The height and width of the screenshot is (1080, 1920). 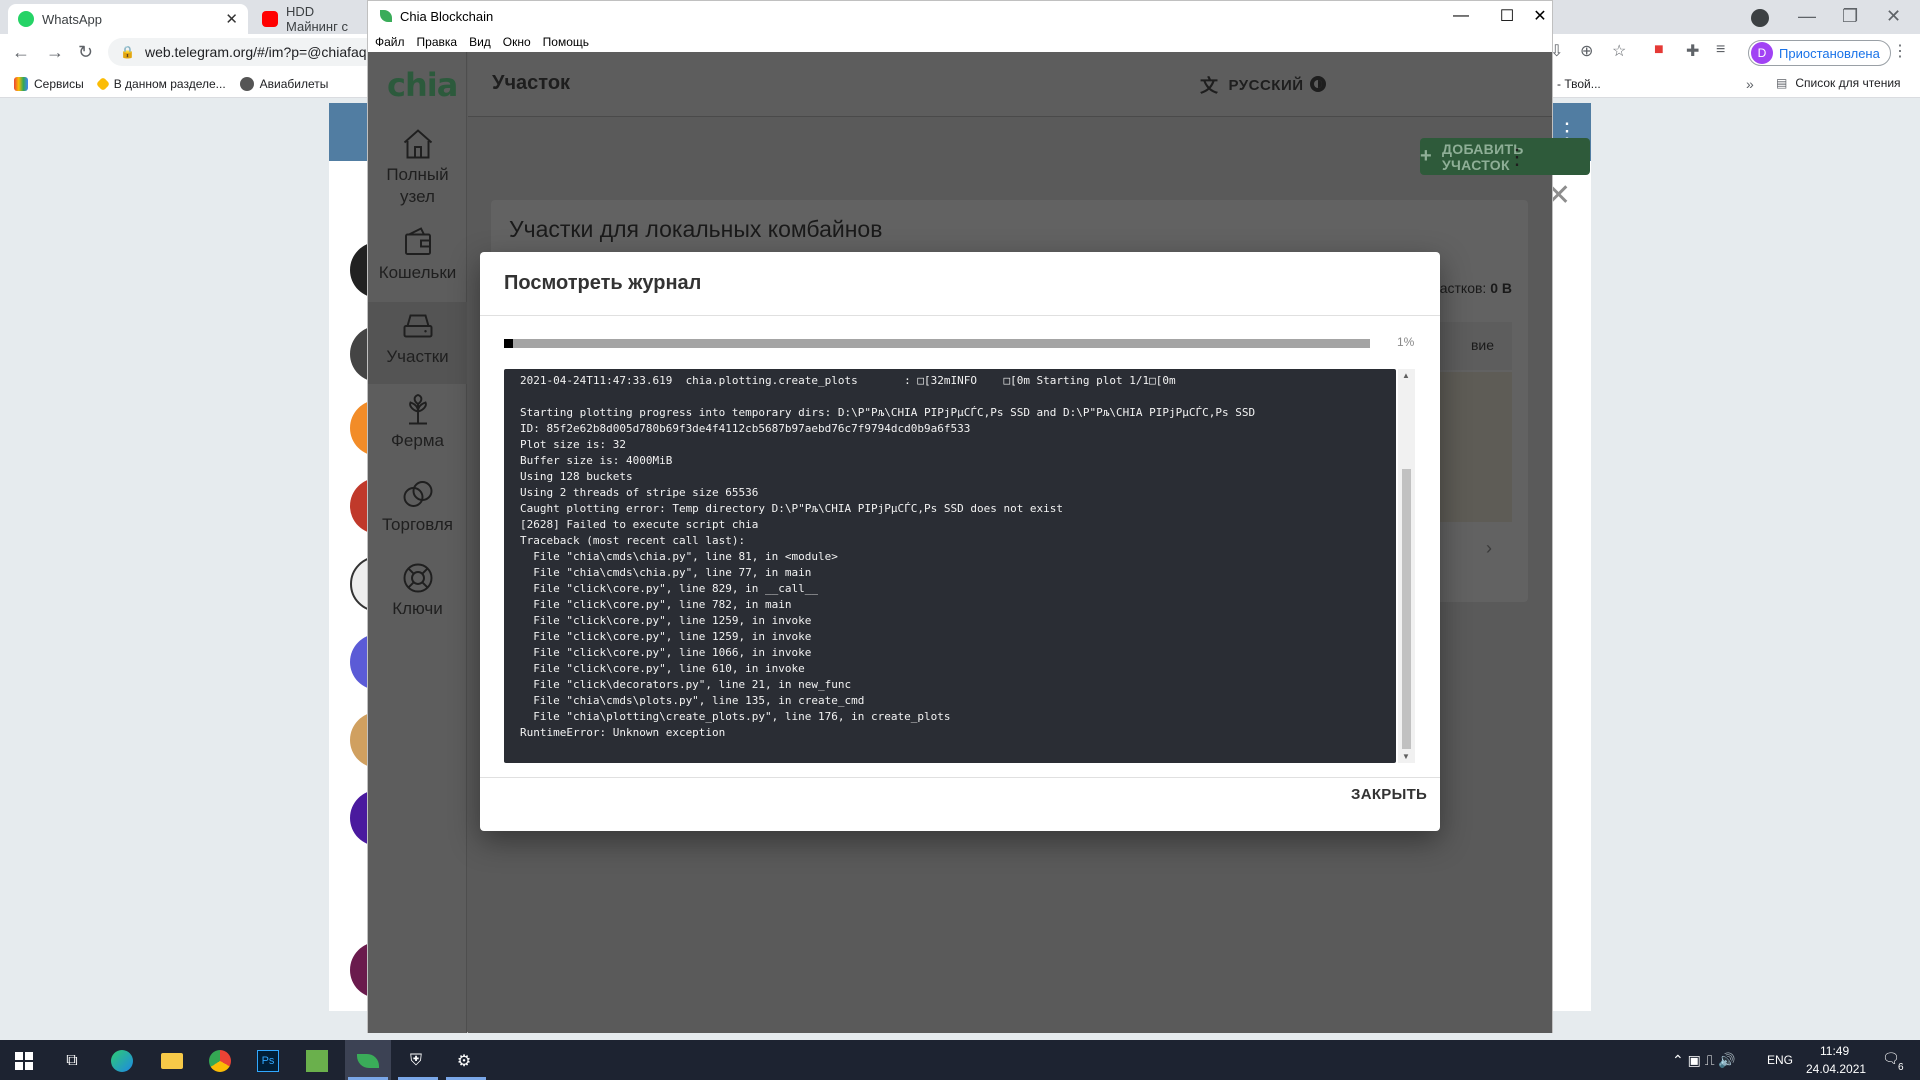 What do you see at coordinates (72, 1061) in the screenshot?
I see `task-view-icon: ⧉` at bounding box center [72, 1061].